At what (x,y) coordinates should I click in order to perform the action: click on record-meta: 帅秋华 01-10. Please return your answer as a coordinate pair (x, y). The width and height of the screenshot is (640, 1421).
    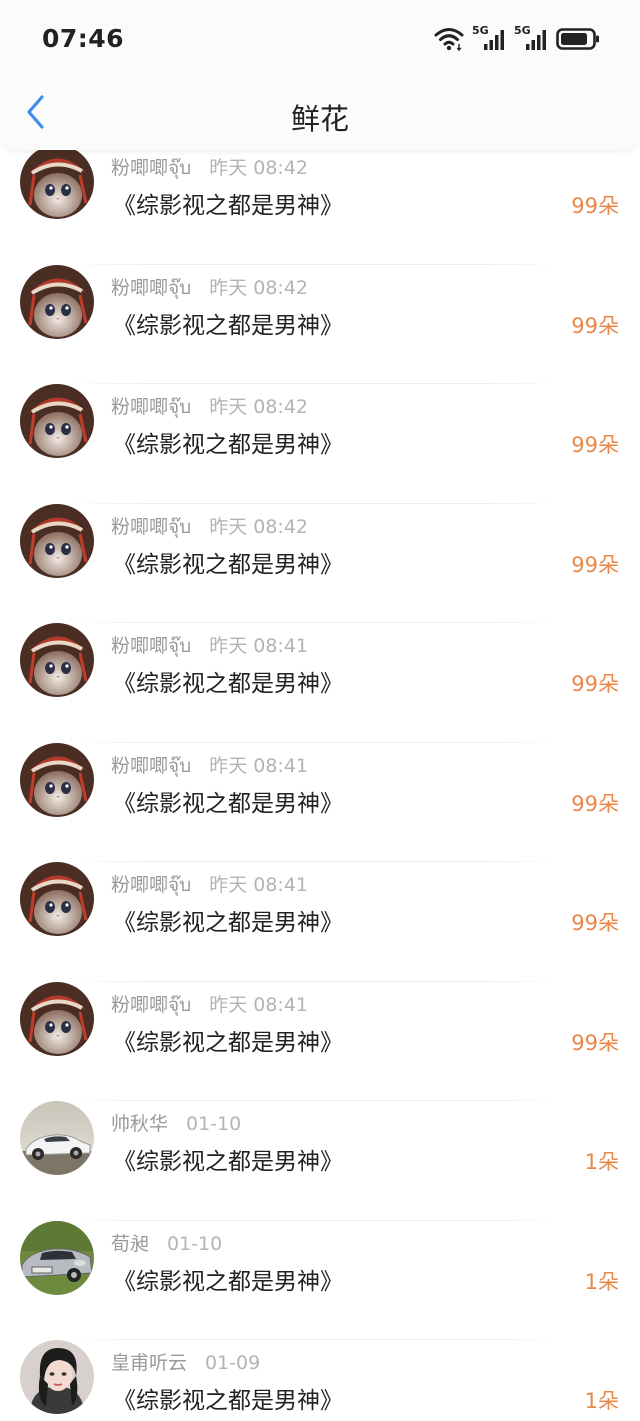
    Looking at the image, I should click on (176, 1122).